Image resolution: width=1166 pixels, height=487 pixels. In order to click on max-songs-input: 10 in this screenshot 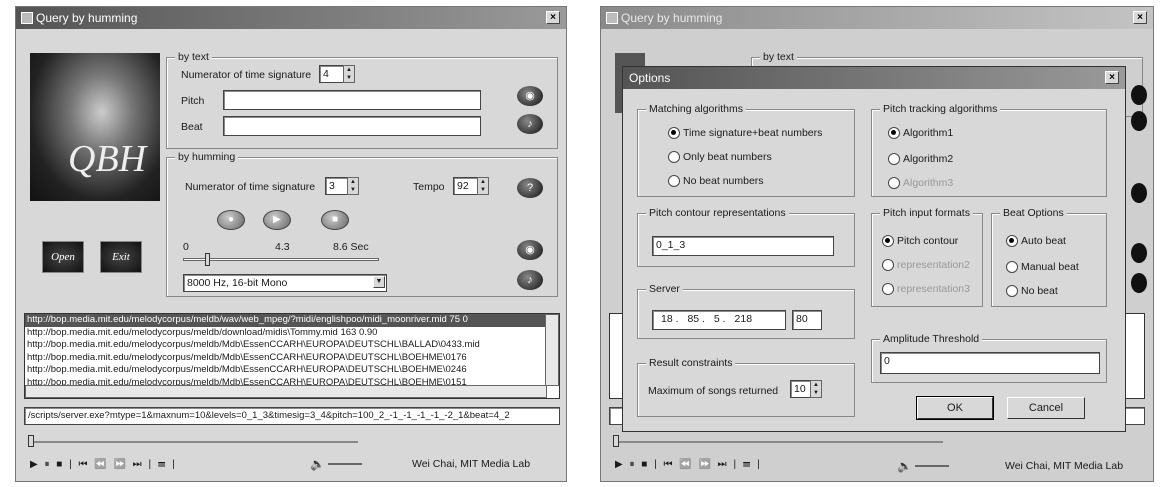, I will do `click(801, 389)`.